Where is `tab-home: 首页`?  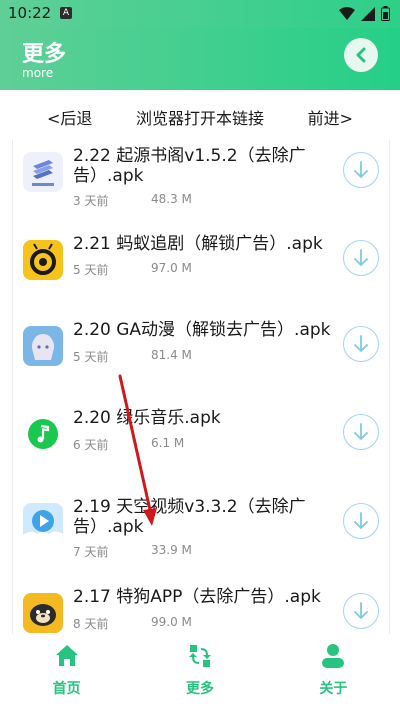
tab-home: 首页 is located at coordinates (67, 670).